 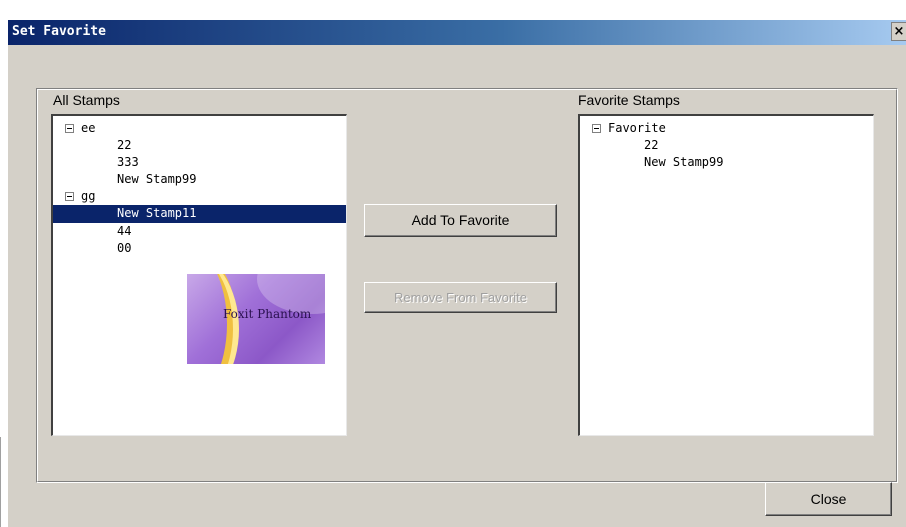 I want to click on all-stamps-label: All Stamps, so click(x=86, y=100).